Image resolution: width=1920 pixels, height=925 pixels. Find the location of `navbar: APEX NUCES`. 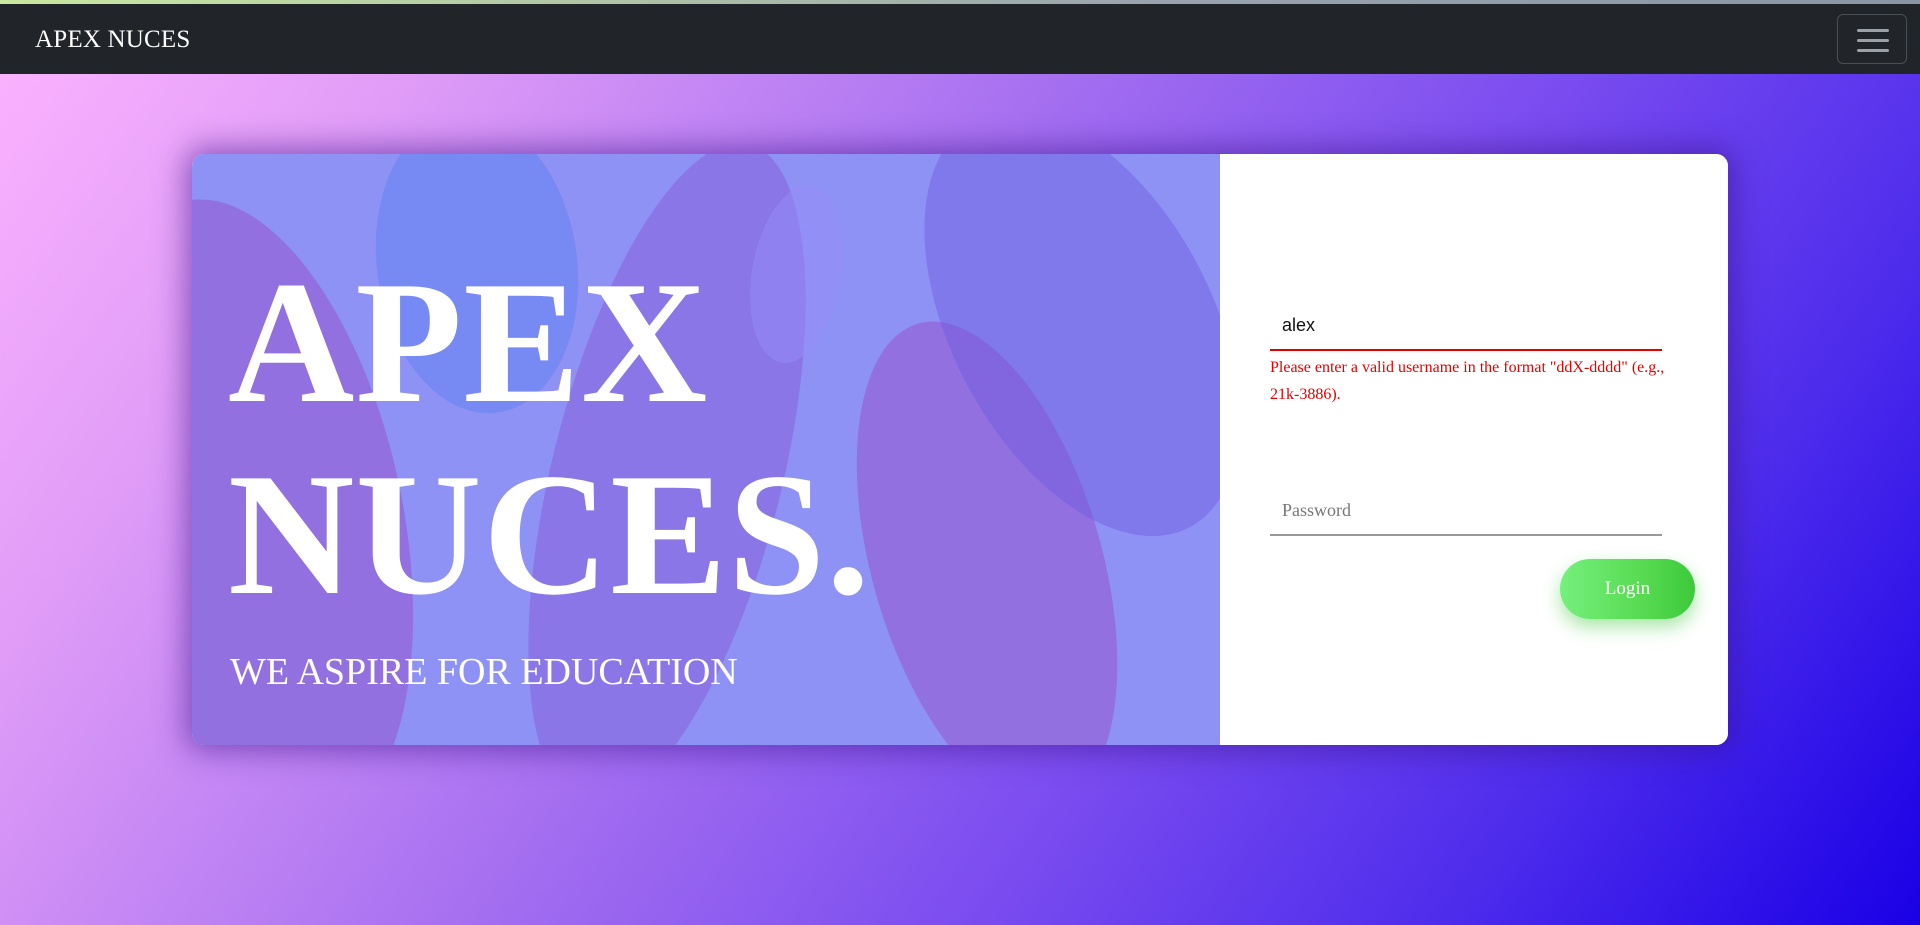

navbar: APEX NUCES is located at coordinates (960, 39).